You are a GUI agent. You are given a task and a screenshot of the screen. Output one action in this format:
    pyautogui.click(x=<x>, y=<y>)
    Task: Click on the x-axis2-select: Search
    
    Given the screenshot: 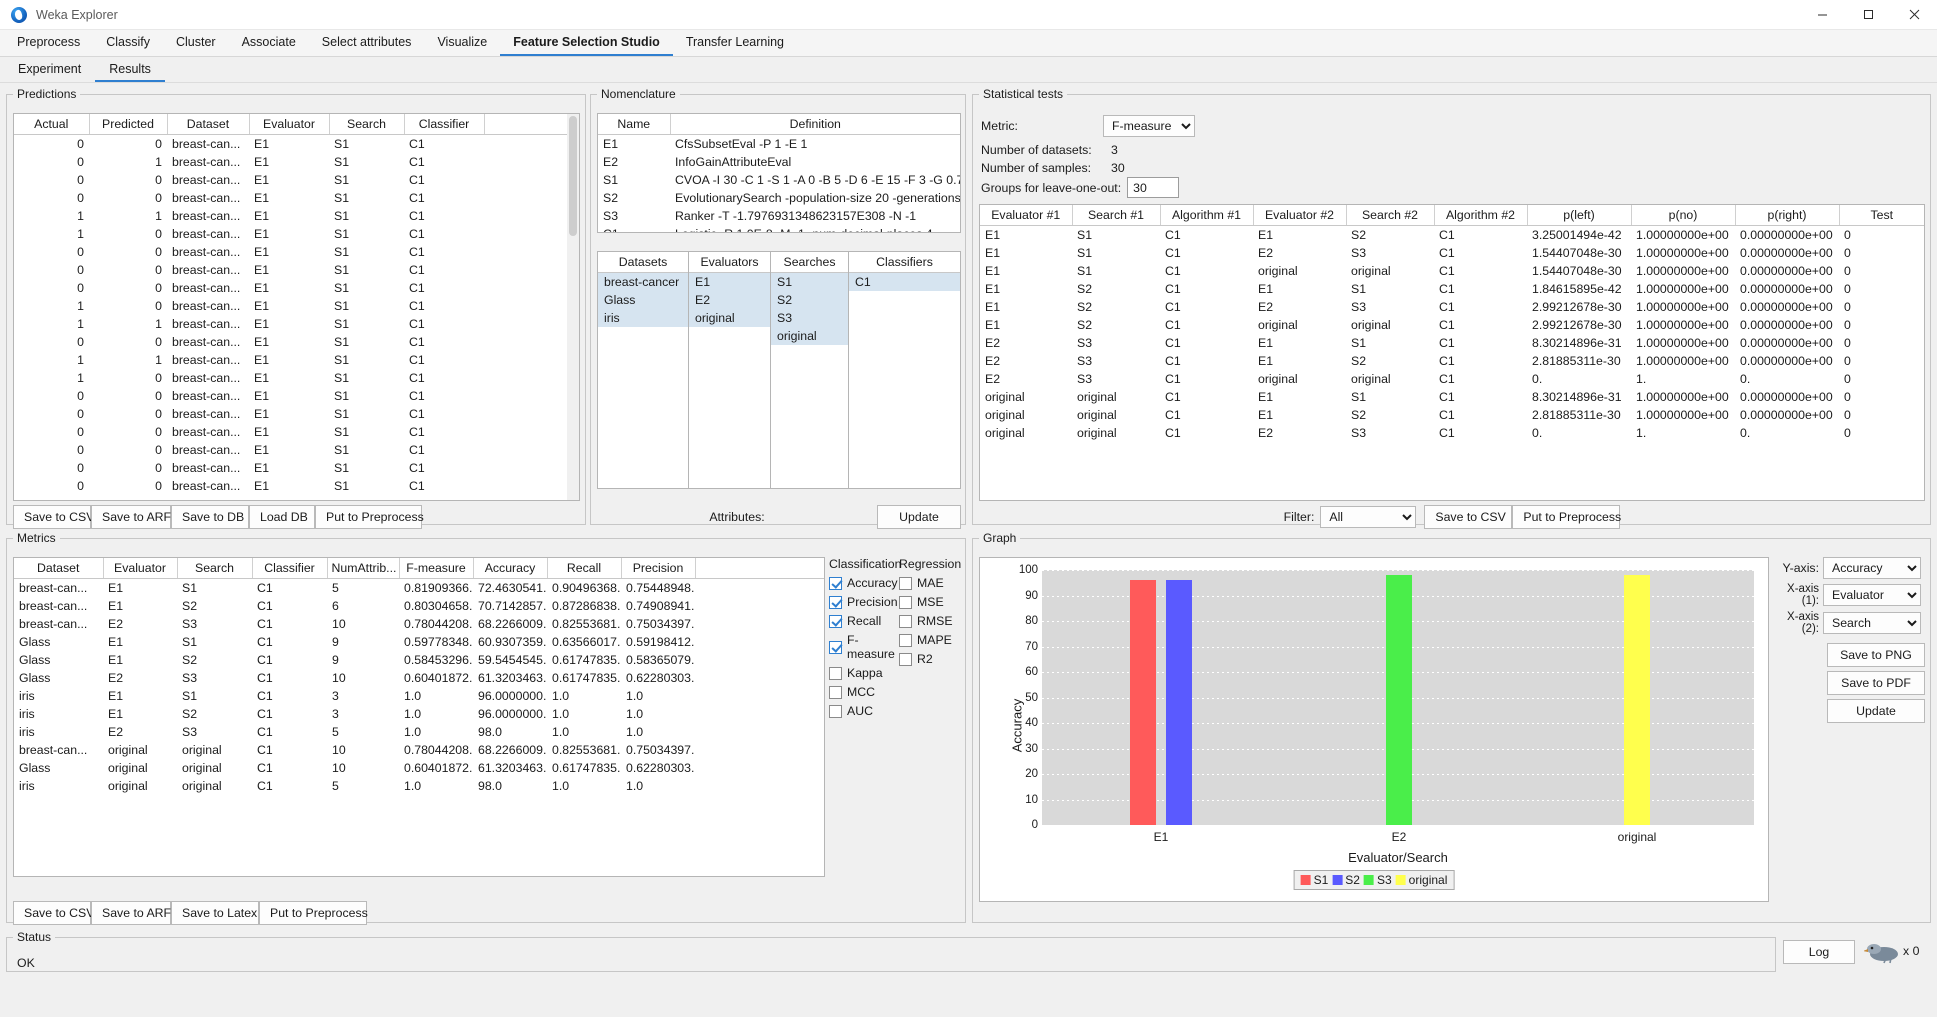 What is the action you would take?
    pyautogui.click(x=1872, y=623)
    